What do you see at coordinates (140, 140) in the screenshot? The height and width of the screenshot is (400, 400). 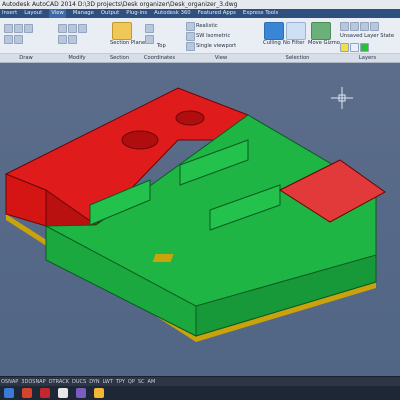 I see `pen-hole-large` at bounding box center [140, 140].